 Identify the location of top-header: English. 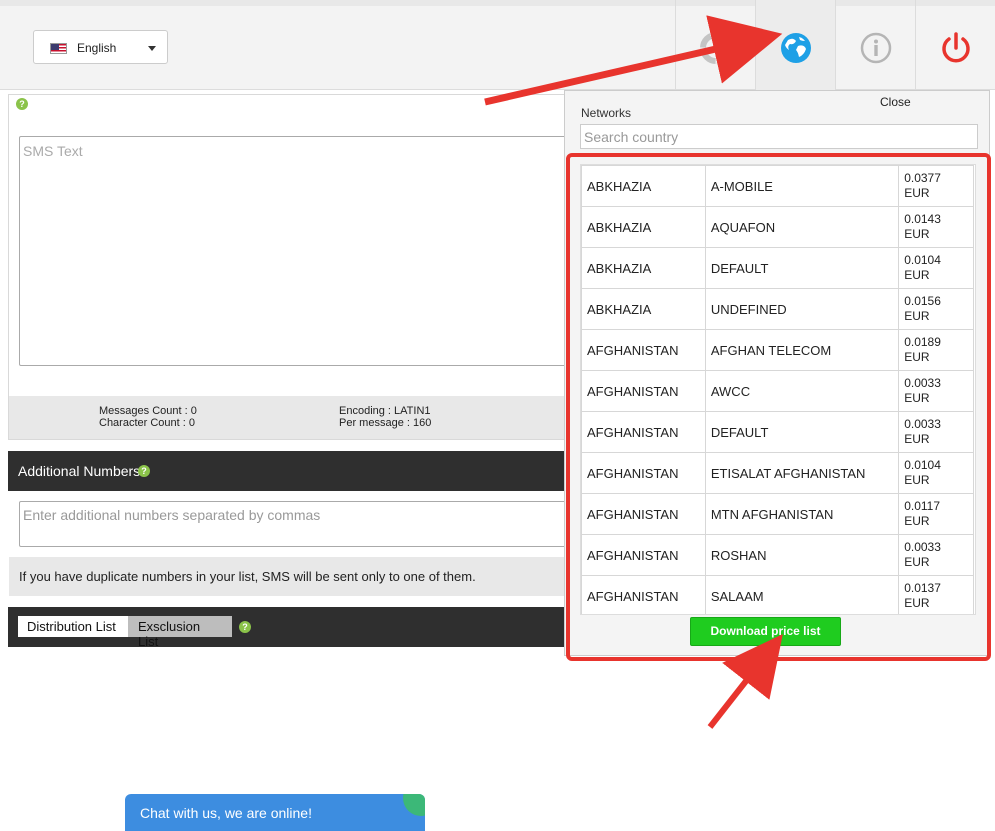
(497, 48).